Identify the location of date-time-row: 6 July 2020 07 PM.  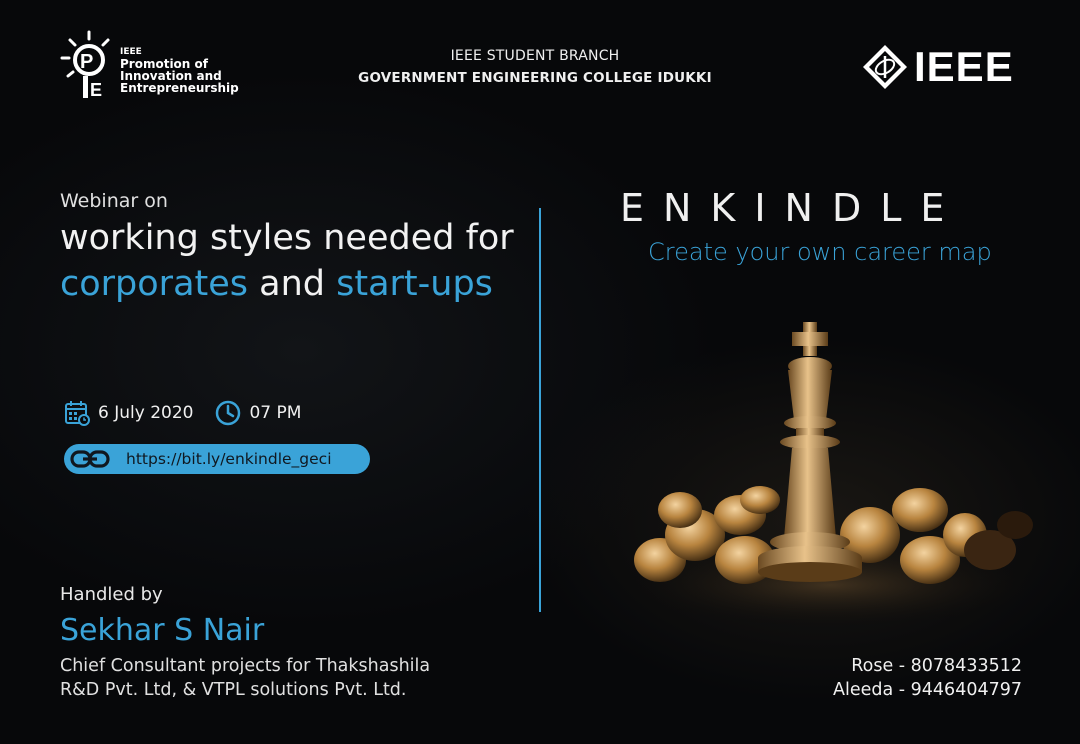
(182, 413).